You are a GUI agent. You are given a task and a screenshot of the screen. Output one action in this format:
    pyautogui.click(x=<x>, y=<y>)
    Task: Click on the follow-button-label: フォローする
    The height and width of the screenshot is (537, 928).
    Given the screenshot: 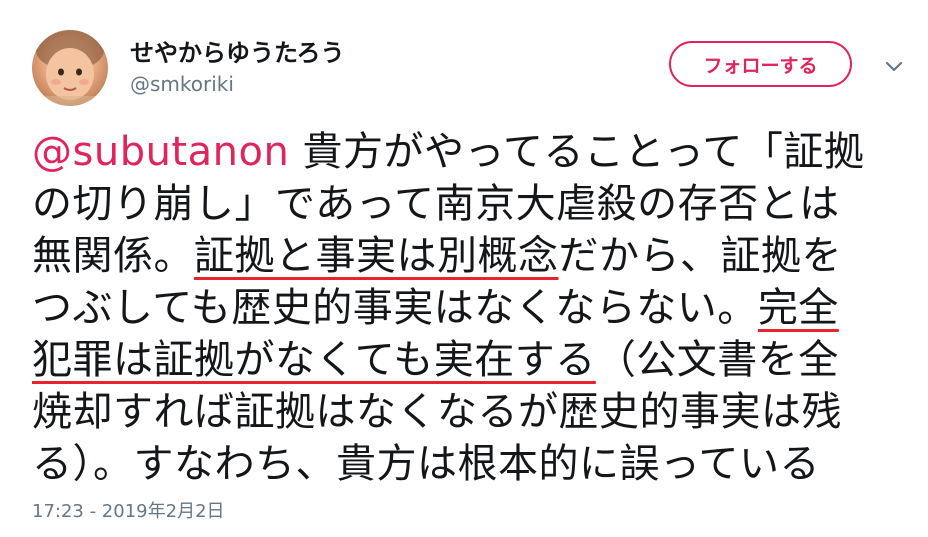 What is the action you would take?
    pyautogui.click(x=760, y=65)
    